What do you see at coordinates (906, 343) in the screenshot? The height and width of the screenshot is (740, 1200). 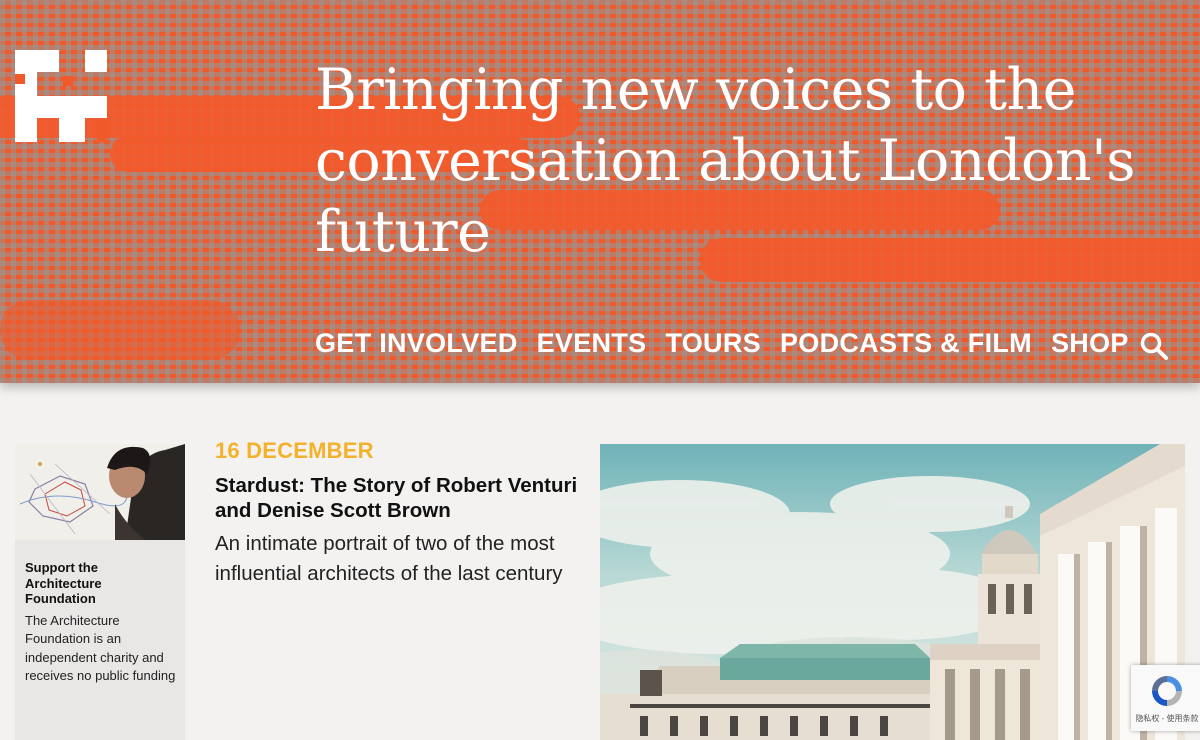 I see `nav-podcasts-film: PODCASTS & FILM` at bounding box center [906, 343].